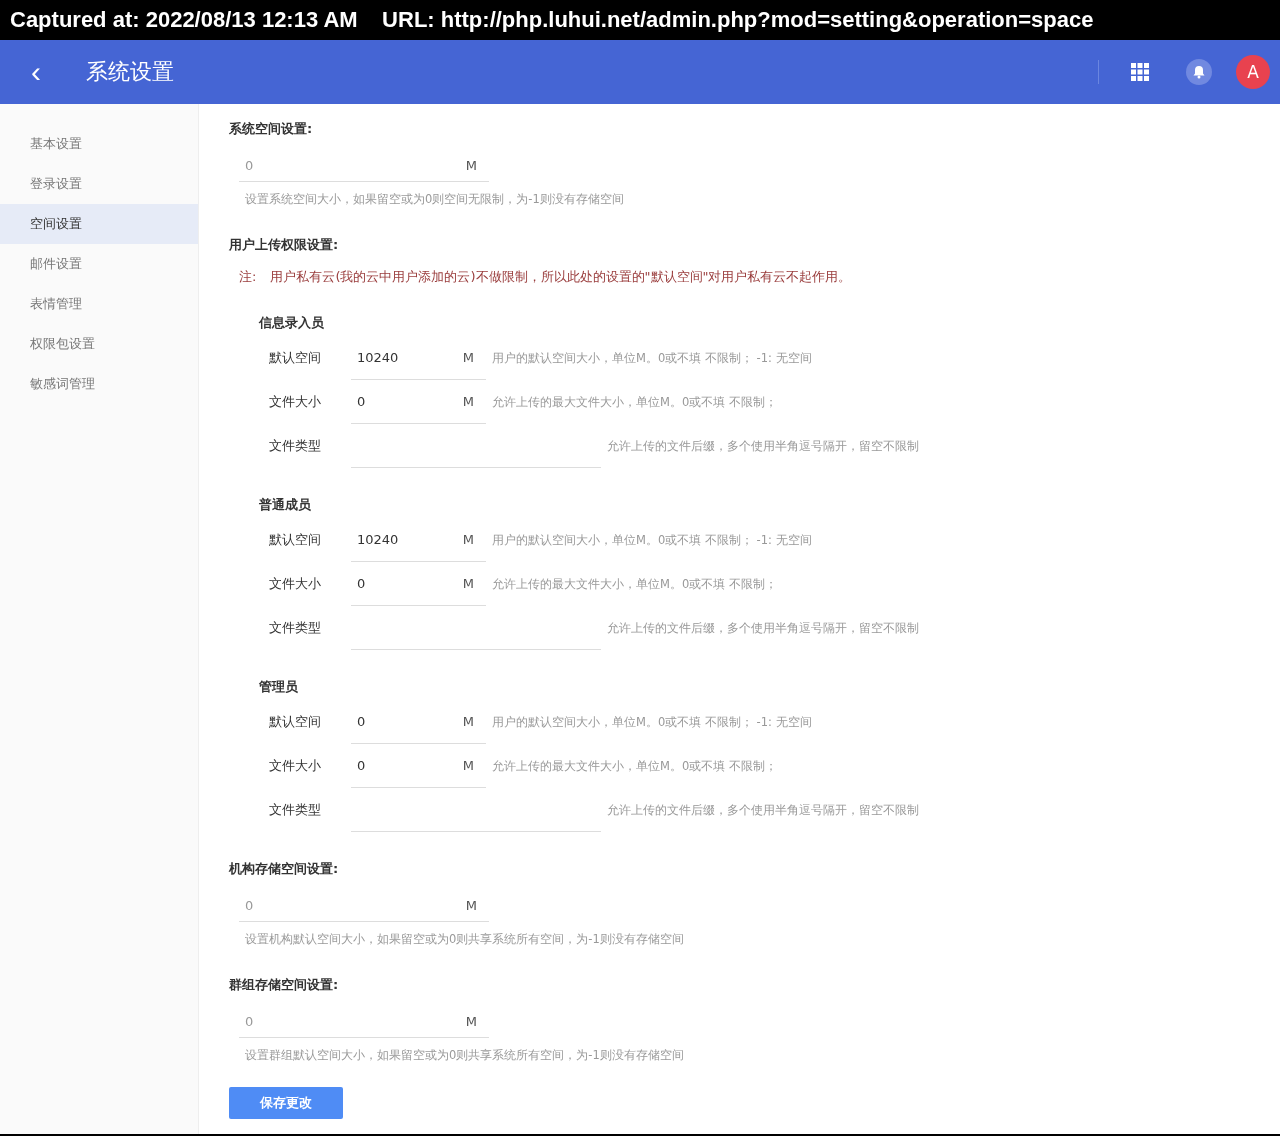 This screenshot has width=1280, height=1136. What do you see at coordinates (99, 384) in the screenshot?
I see `sidebar-item: 敏感词管理` at bounding box center [99, 384].